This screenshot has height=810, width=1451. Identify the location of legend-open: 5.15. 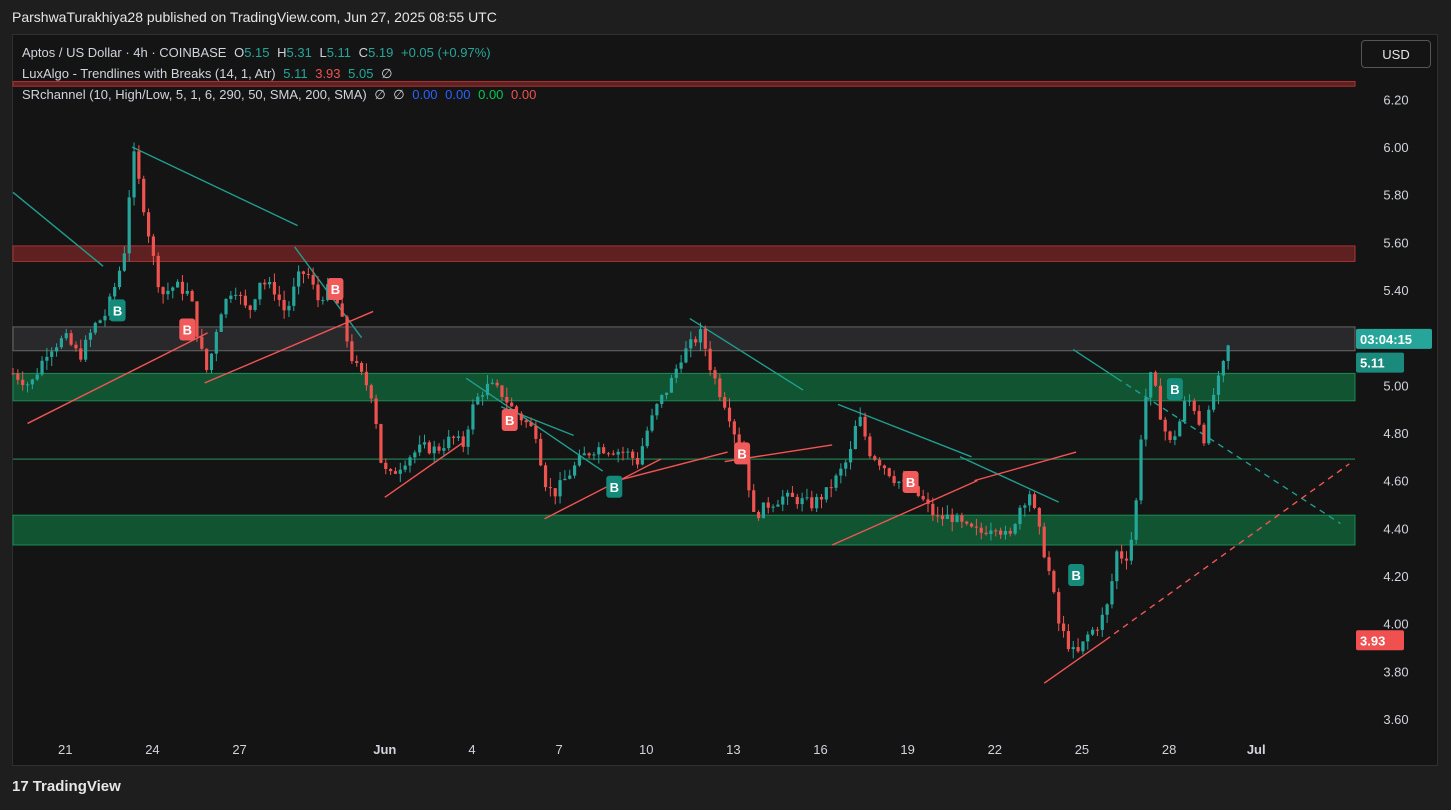
(257, 52).